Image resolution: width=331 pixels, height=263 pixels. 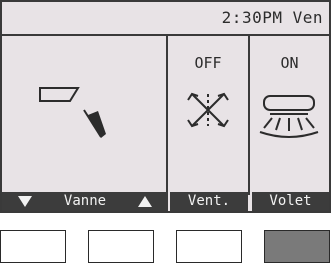 I want to click on vane-angle-icon, so click(x=72, y=112).